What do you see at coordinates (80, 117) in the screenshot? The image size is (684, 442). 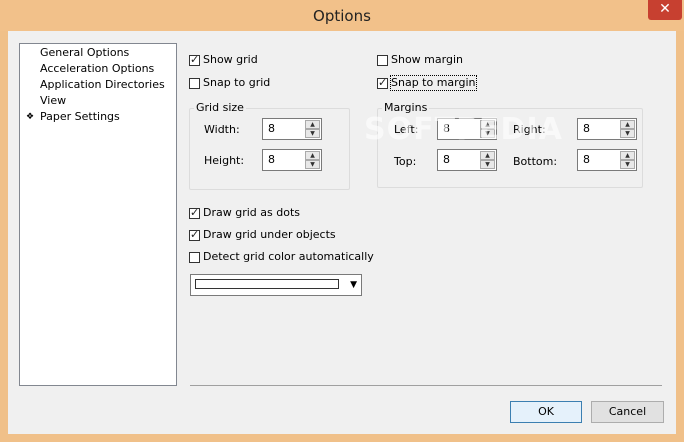 I see `nav-item-paper-settings: Paper Settings` at bounding box center [80, 117].